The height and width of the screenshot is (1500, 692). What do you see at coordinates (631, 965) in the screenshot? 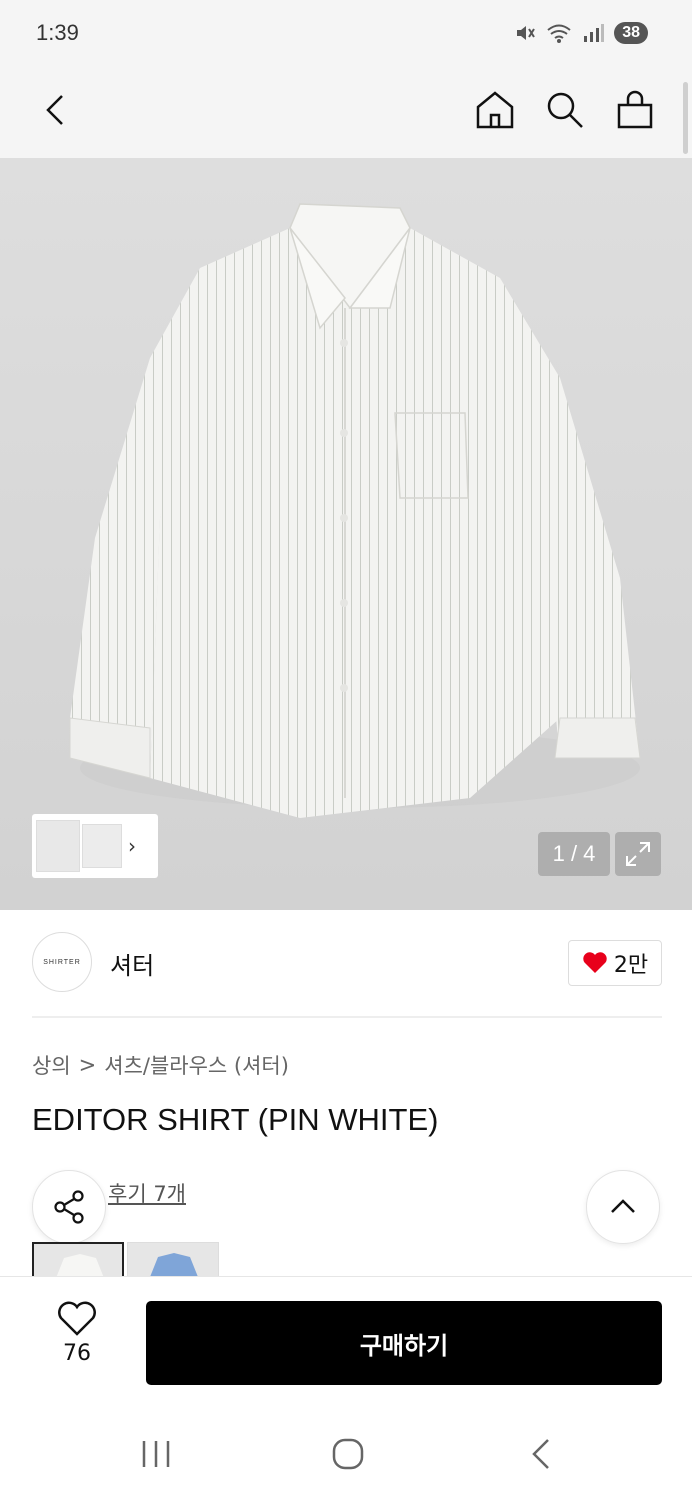
I see `brand-like-count: 2만` at bounding box center [631, 965].